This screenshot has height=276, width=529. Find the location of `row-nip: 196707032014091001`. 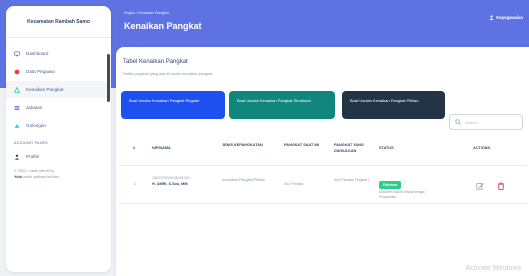

row-nip: 196707032014091001 is located at coordinates (171, 178).